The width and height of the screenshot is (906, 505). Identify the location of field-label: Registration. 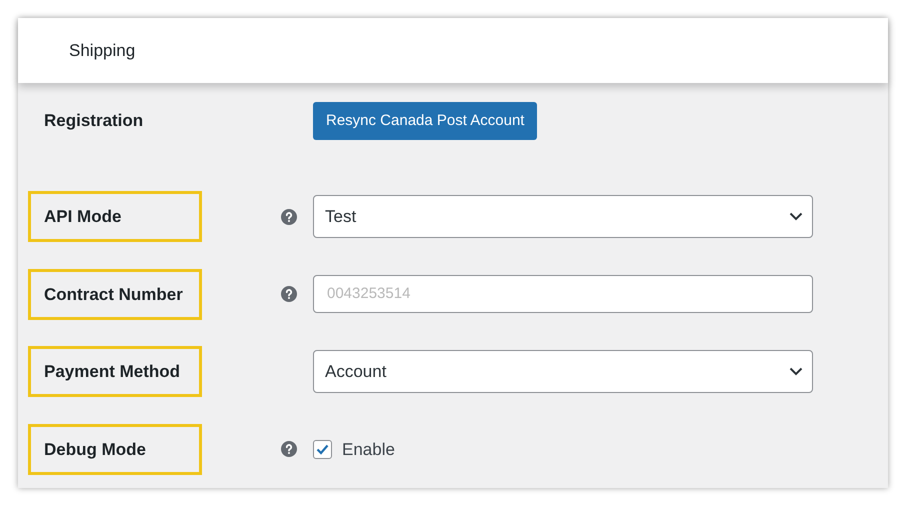
(93, 121).